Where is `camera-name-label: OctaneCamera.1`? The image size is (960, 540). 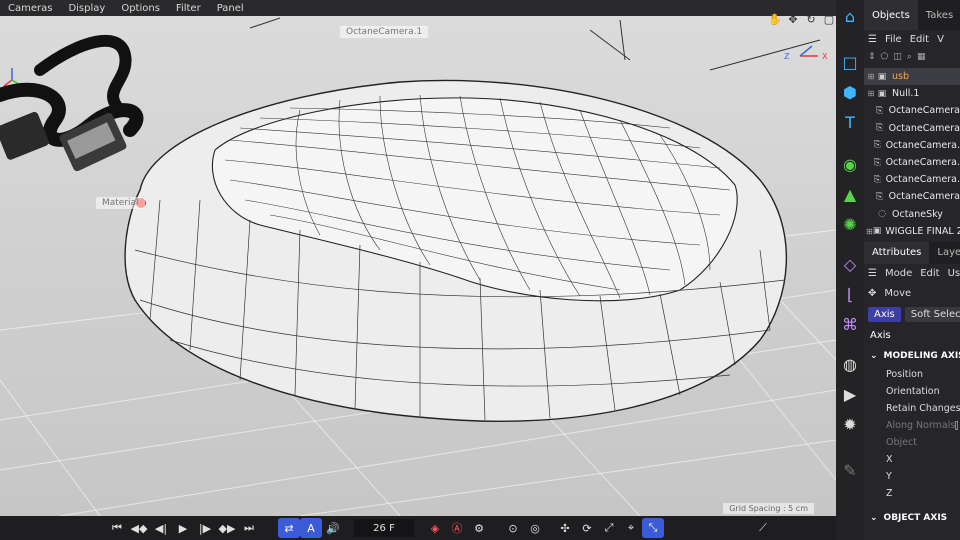
camera-name-label: OctaneCamera.1 is located at coordinates (384, 32).